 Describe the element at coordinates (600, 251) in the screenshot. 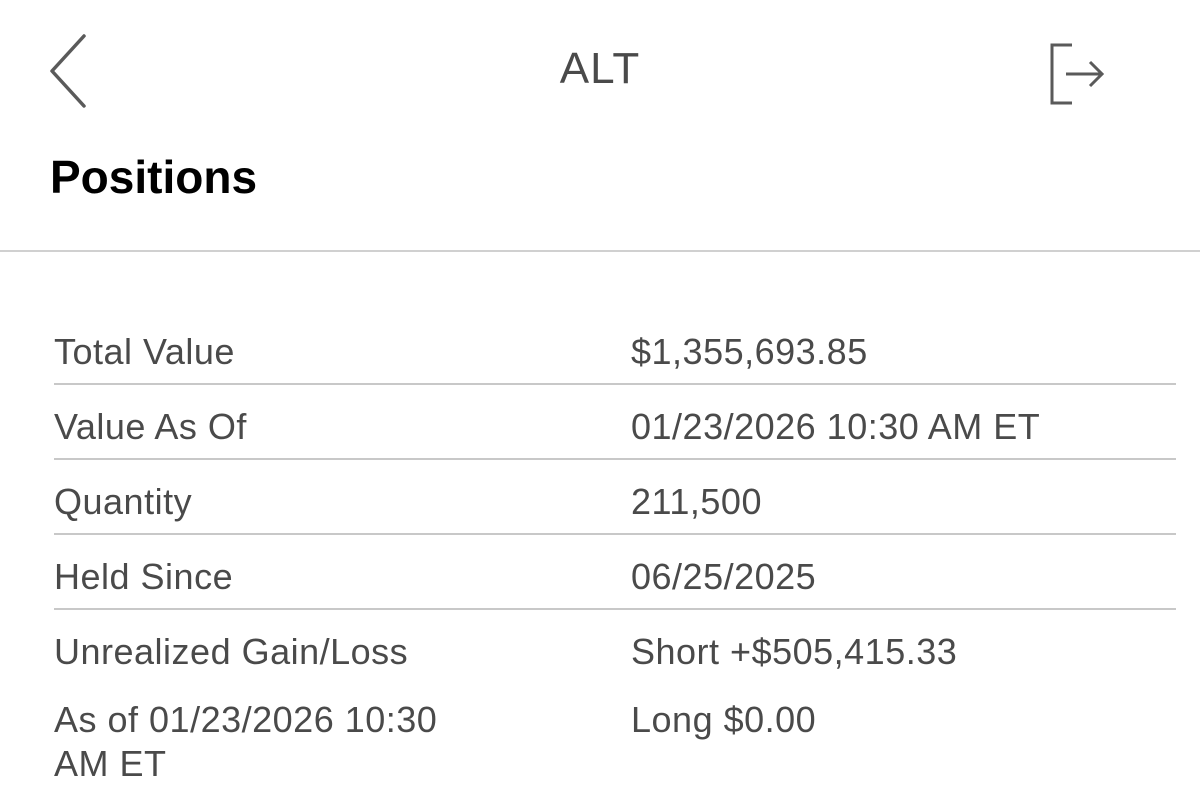

I see `divider` at that location.